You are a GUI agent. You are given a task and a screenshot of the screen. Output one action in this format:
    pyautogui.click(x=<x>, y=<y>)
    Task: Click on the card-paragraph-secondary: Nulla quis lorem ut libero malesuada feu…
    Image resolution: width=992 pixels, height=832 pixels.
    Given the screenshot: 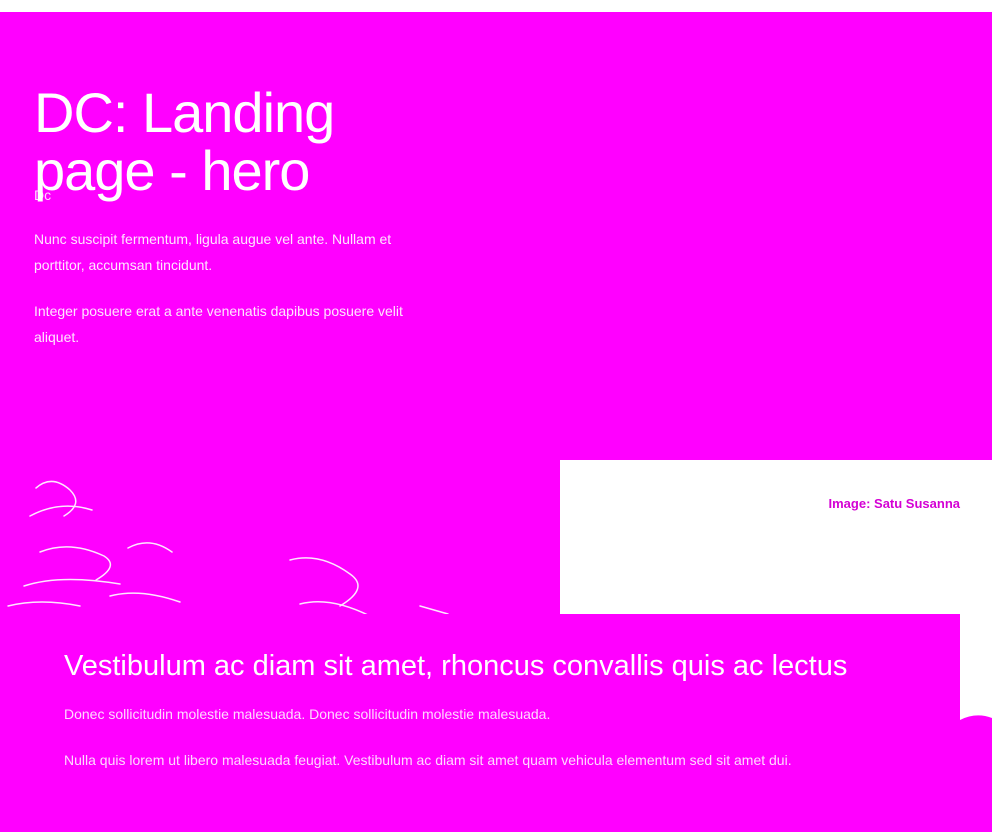 What is the action you would take?
    pyautogui.click(x=428, y=760)
    